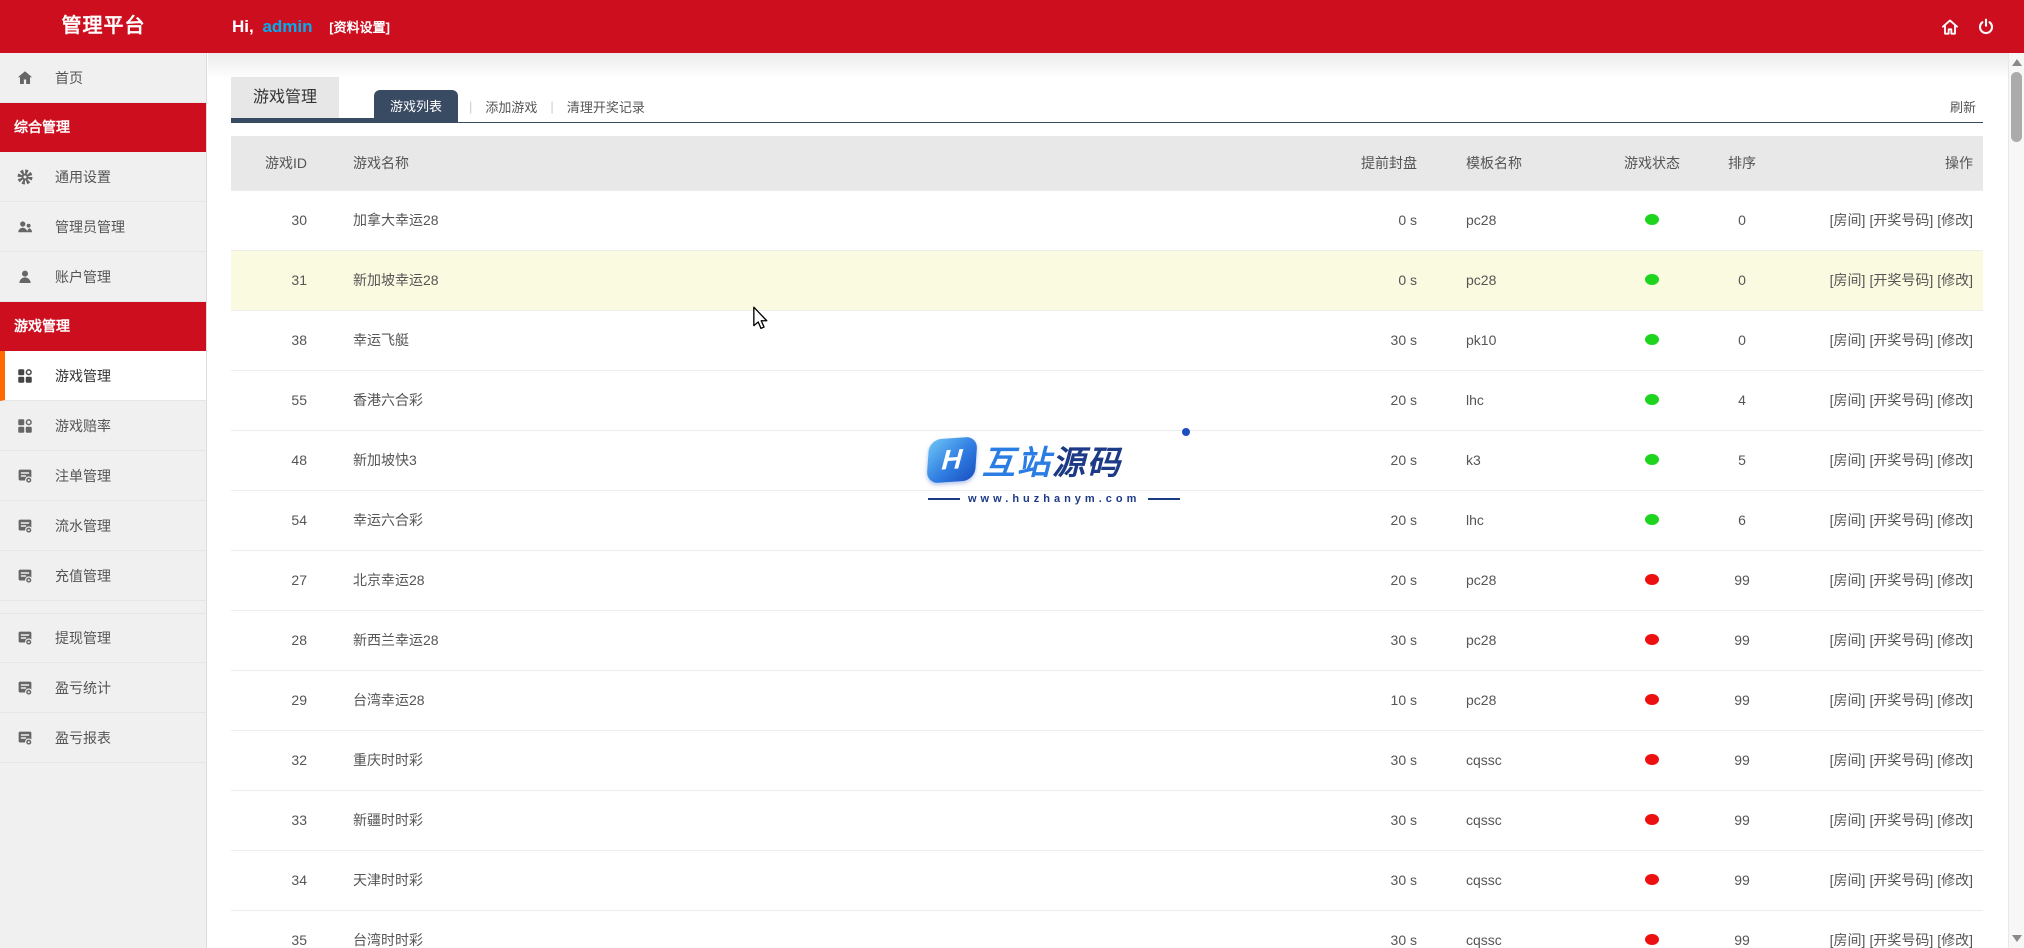 Image resolution: width=2024 pixels, height=948 pixels. Describe the element at coordinates (103, 476) in the screenshot. I see `sidebar-item-bet-order-management: 注单管理` at that location.